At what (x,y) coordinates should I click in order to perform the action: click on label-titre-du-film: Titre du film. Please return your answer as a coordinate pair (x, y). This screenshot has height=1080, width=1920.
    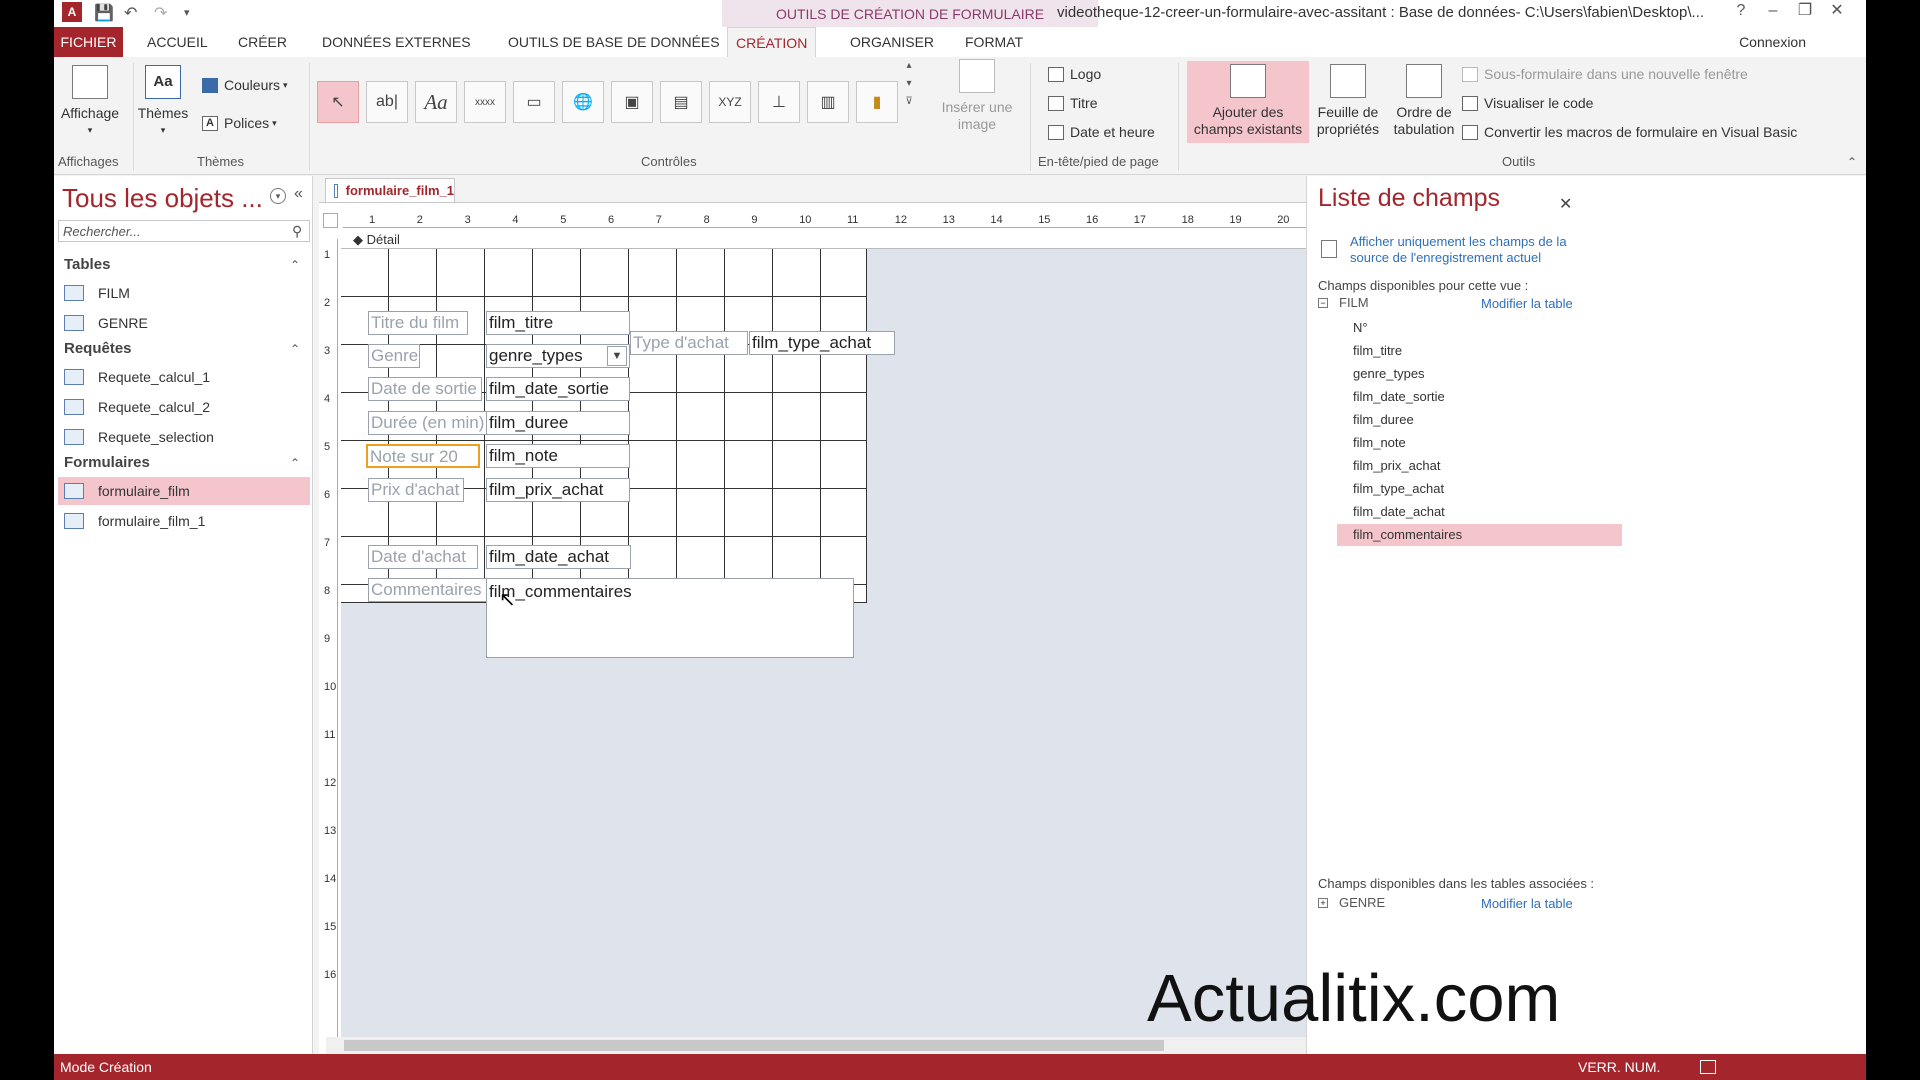
    Looking at the image, I should click on (418, 323).